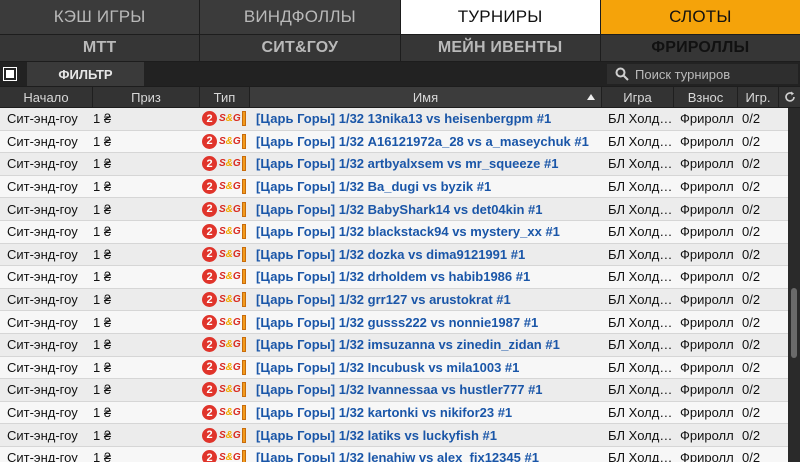 The width and height of the screenshot is (800, 462). Describe the element at coordinates (794, 285) in the screenshot. I see `vertical-scrollbar` at that location.